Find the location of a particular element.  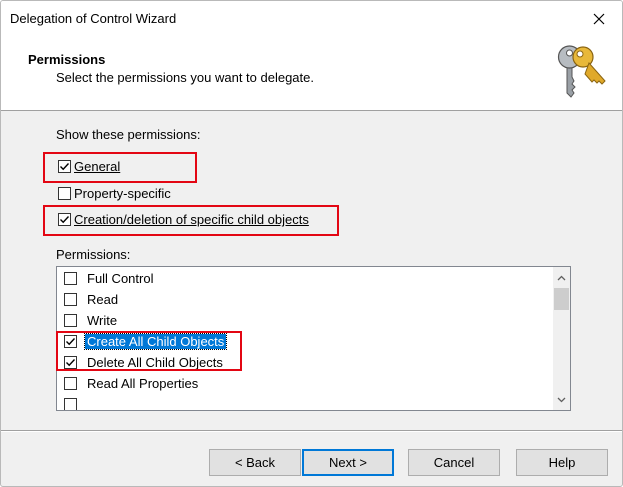

show-permissions-label: Show these permissions: is located at coordinates (128, 134).